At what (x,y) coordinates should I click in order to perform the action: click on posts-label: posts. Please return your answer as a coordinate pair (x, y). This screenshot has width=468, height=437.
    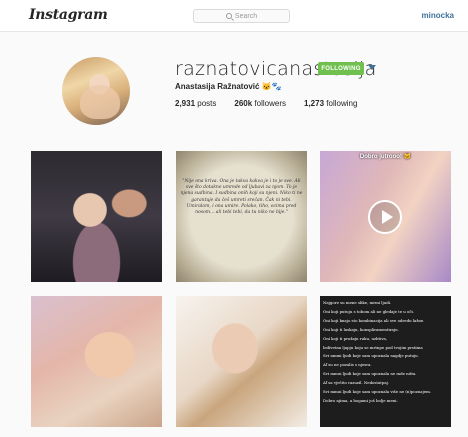
    Looking at the image, I should click on (207, 103).